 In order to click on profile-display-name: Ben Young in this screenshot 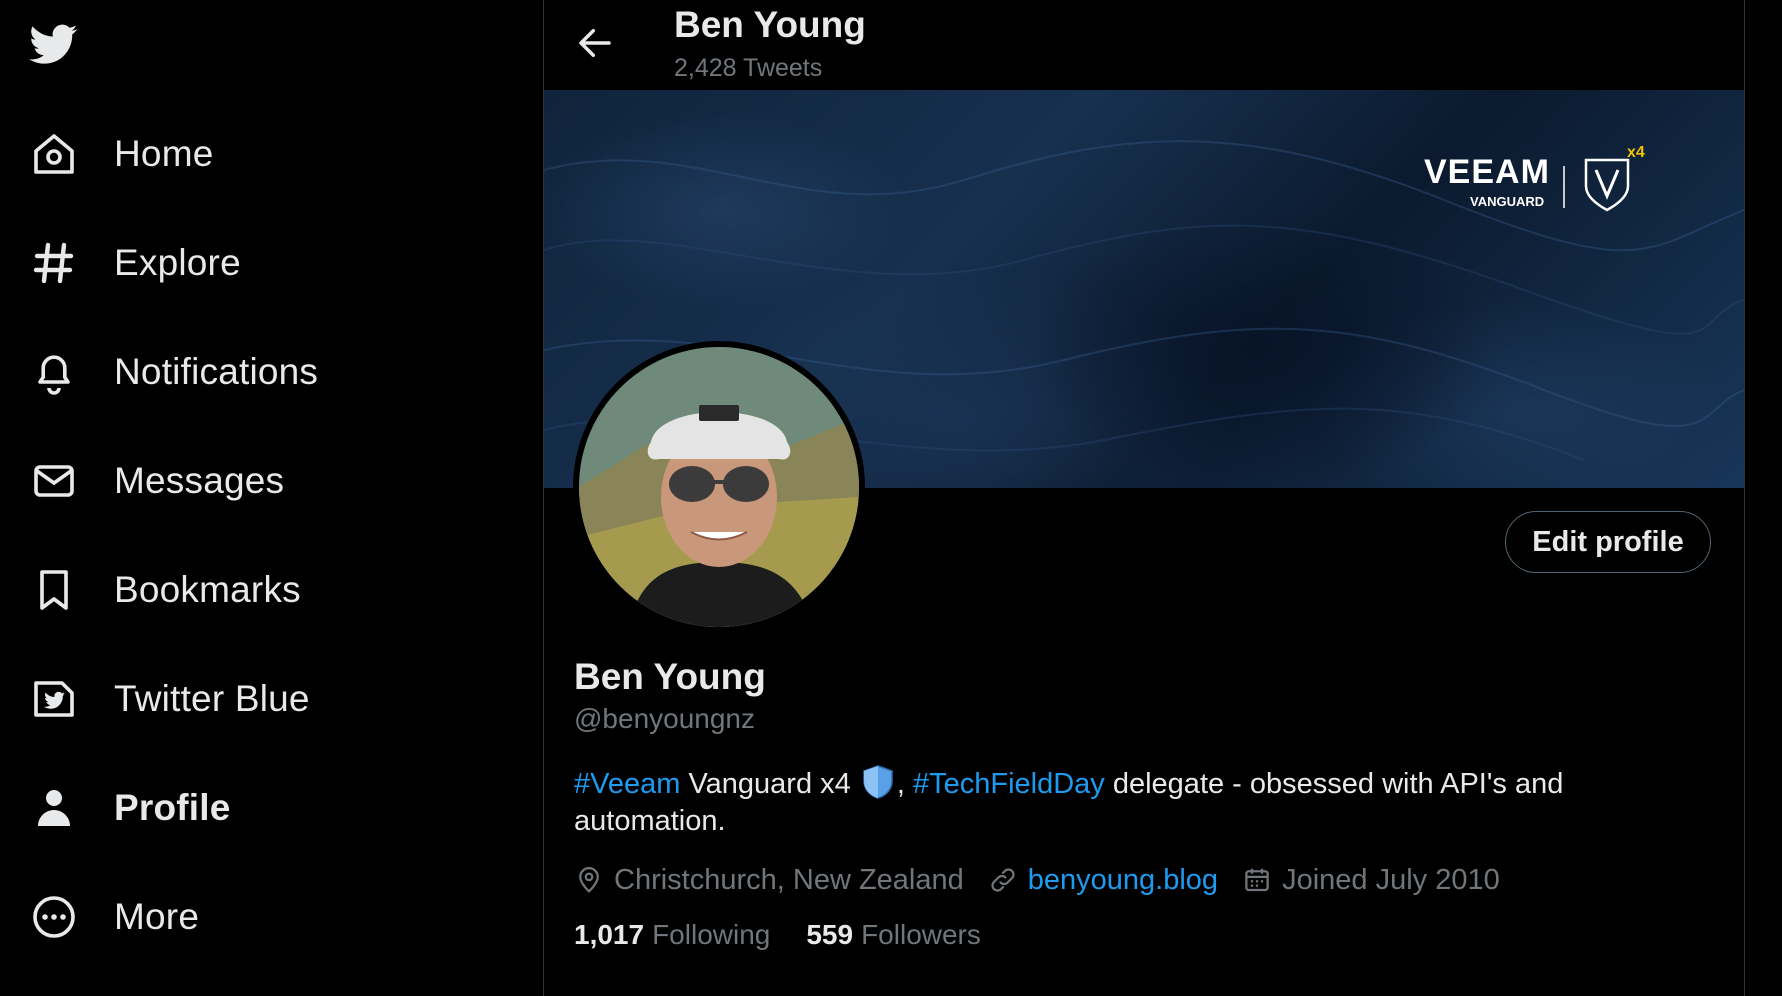, I will do `click(670, 676)`.